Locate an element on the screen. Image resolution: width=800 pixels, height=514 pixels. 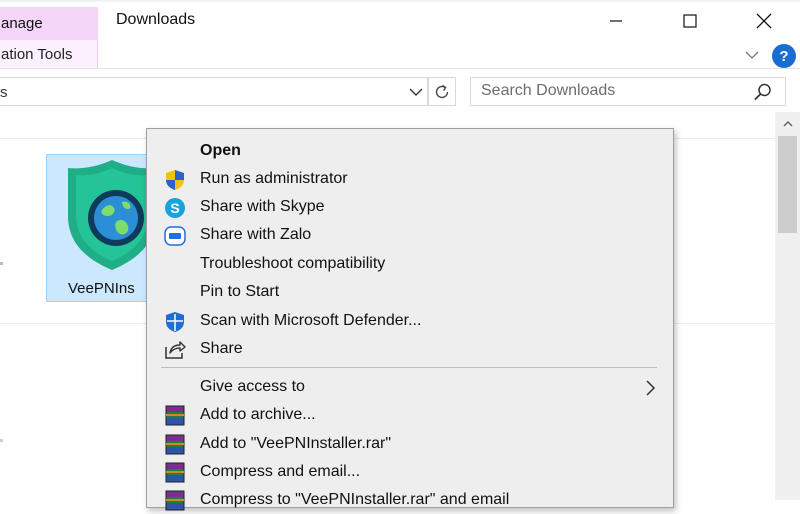
menu-separator is located at coordinates (409, 367).